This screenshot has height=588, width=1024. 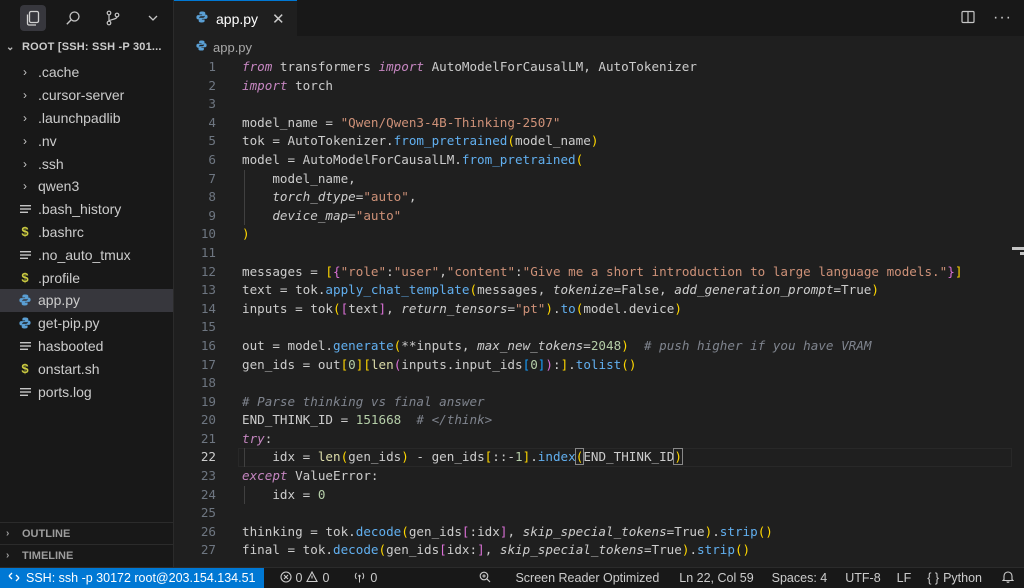 I want to click on line-number: 17, so click(x=208, y=364).